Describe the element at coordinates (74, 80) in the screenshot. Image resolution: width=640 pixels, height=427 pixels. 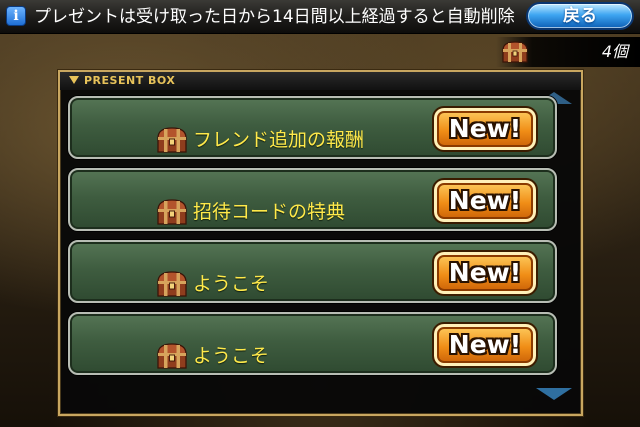
I see `triangle-down-icon` at that location.